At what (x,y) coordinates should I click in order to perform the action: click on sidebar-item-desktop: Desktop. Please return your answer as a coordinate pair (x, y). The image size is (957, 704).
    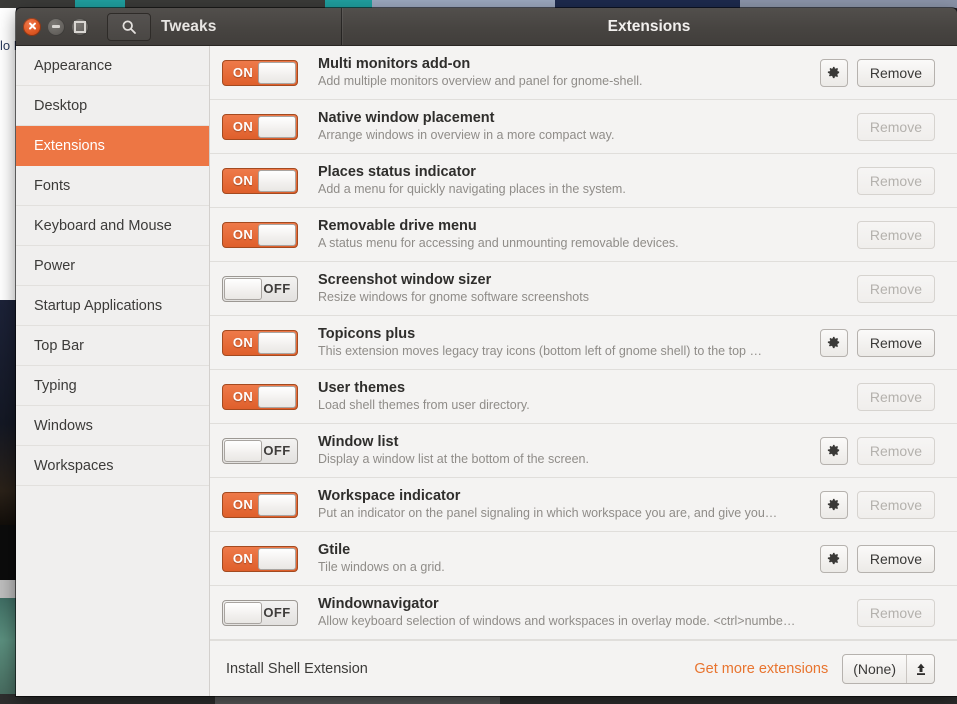
    Looking at the image, I should click on (112, 106).